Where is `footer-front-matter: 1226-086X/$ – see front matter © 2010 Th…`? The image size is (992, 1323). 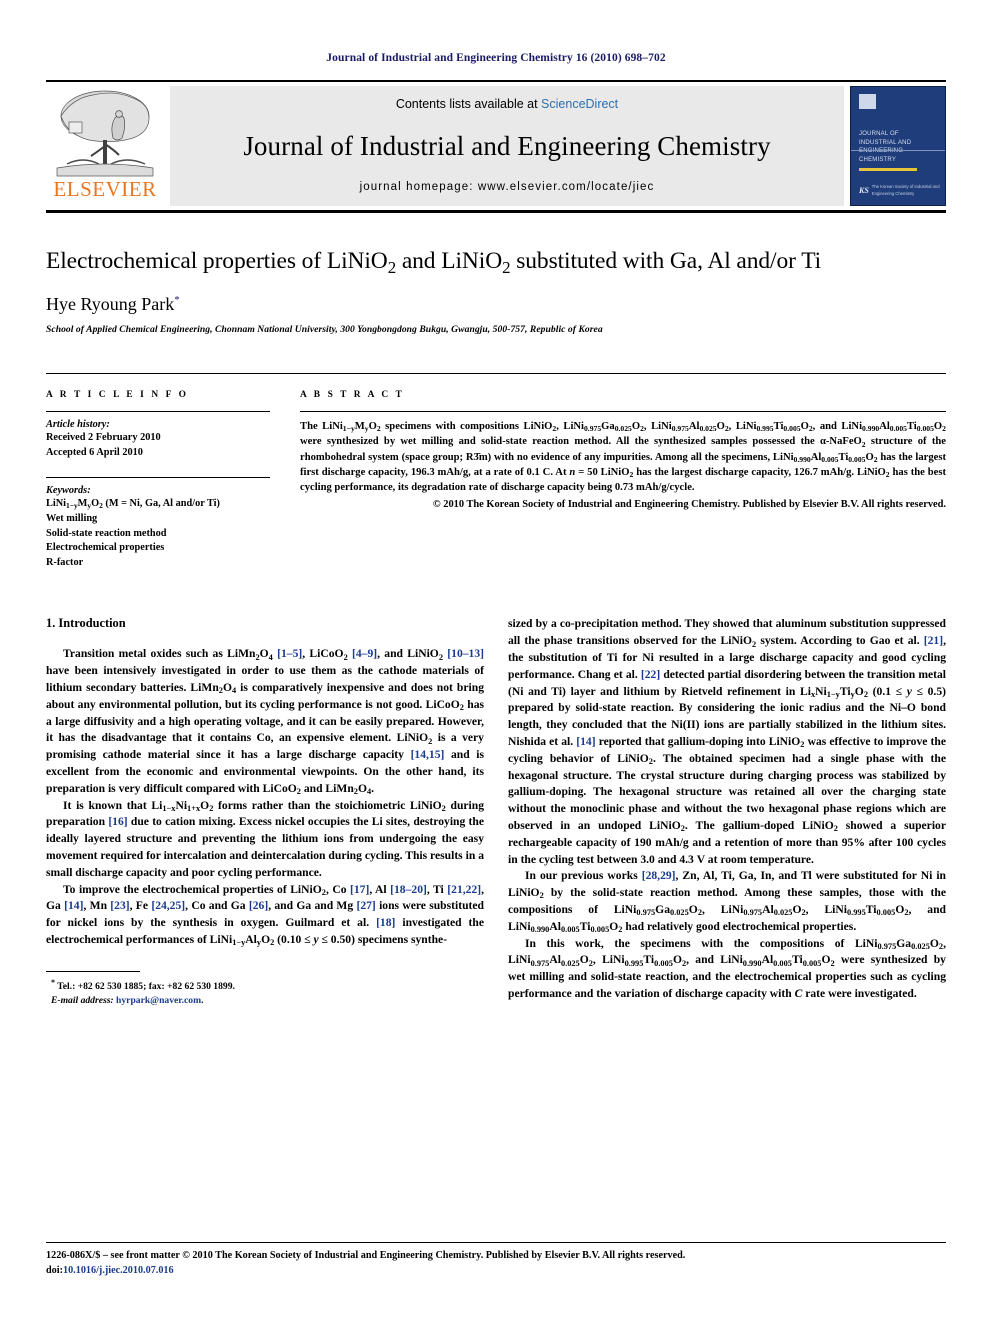 footer-front-matter: 1226-086X/$ – see front matter © 2010 Th… is located at coordinates (366, 1256).